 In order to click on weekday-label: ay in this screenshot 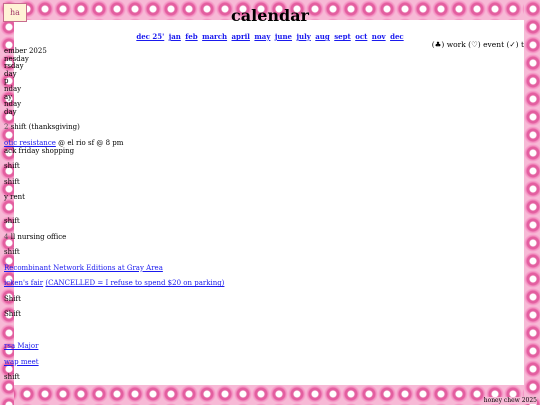, I will do `click(8, 96)`.